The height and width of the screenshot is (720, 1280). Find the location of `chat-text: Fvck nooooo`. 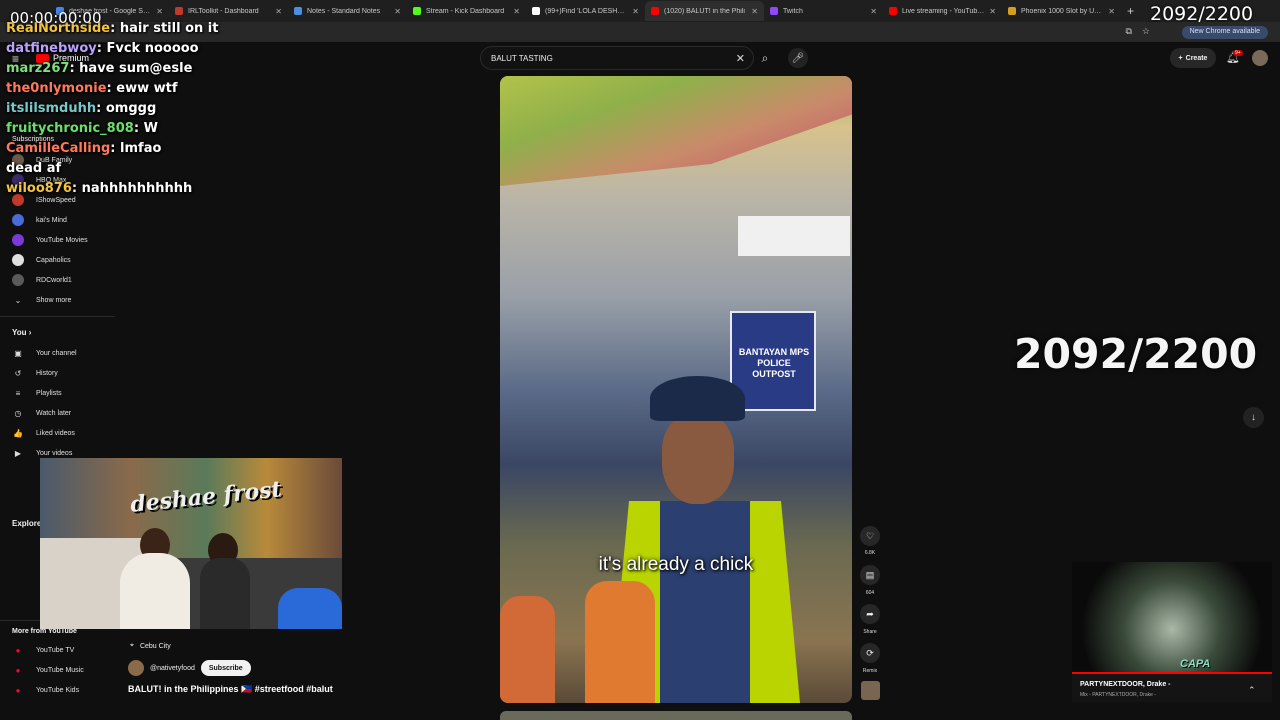

chat-text: Fvck nooooo is located at coordinates (152, 48).